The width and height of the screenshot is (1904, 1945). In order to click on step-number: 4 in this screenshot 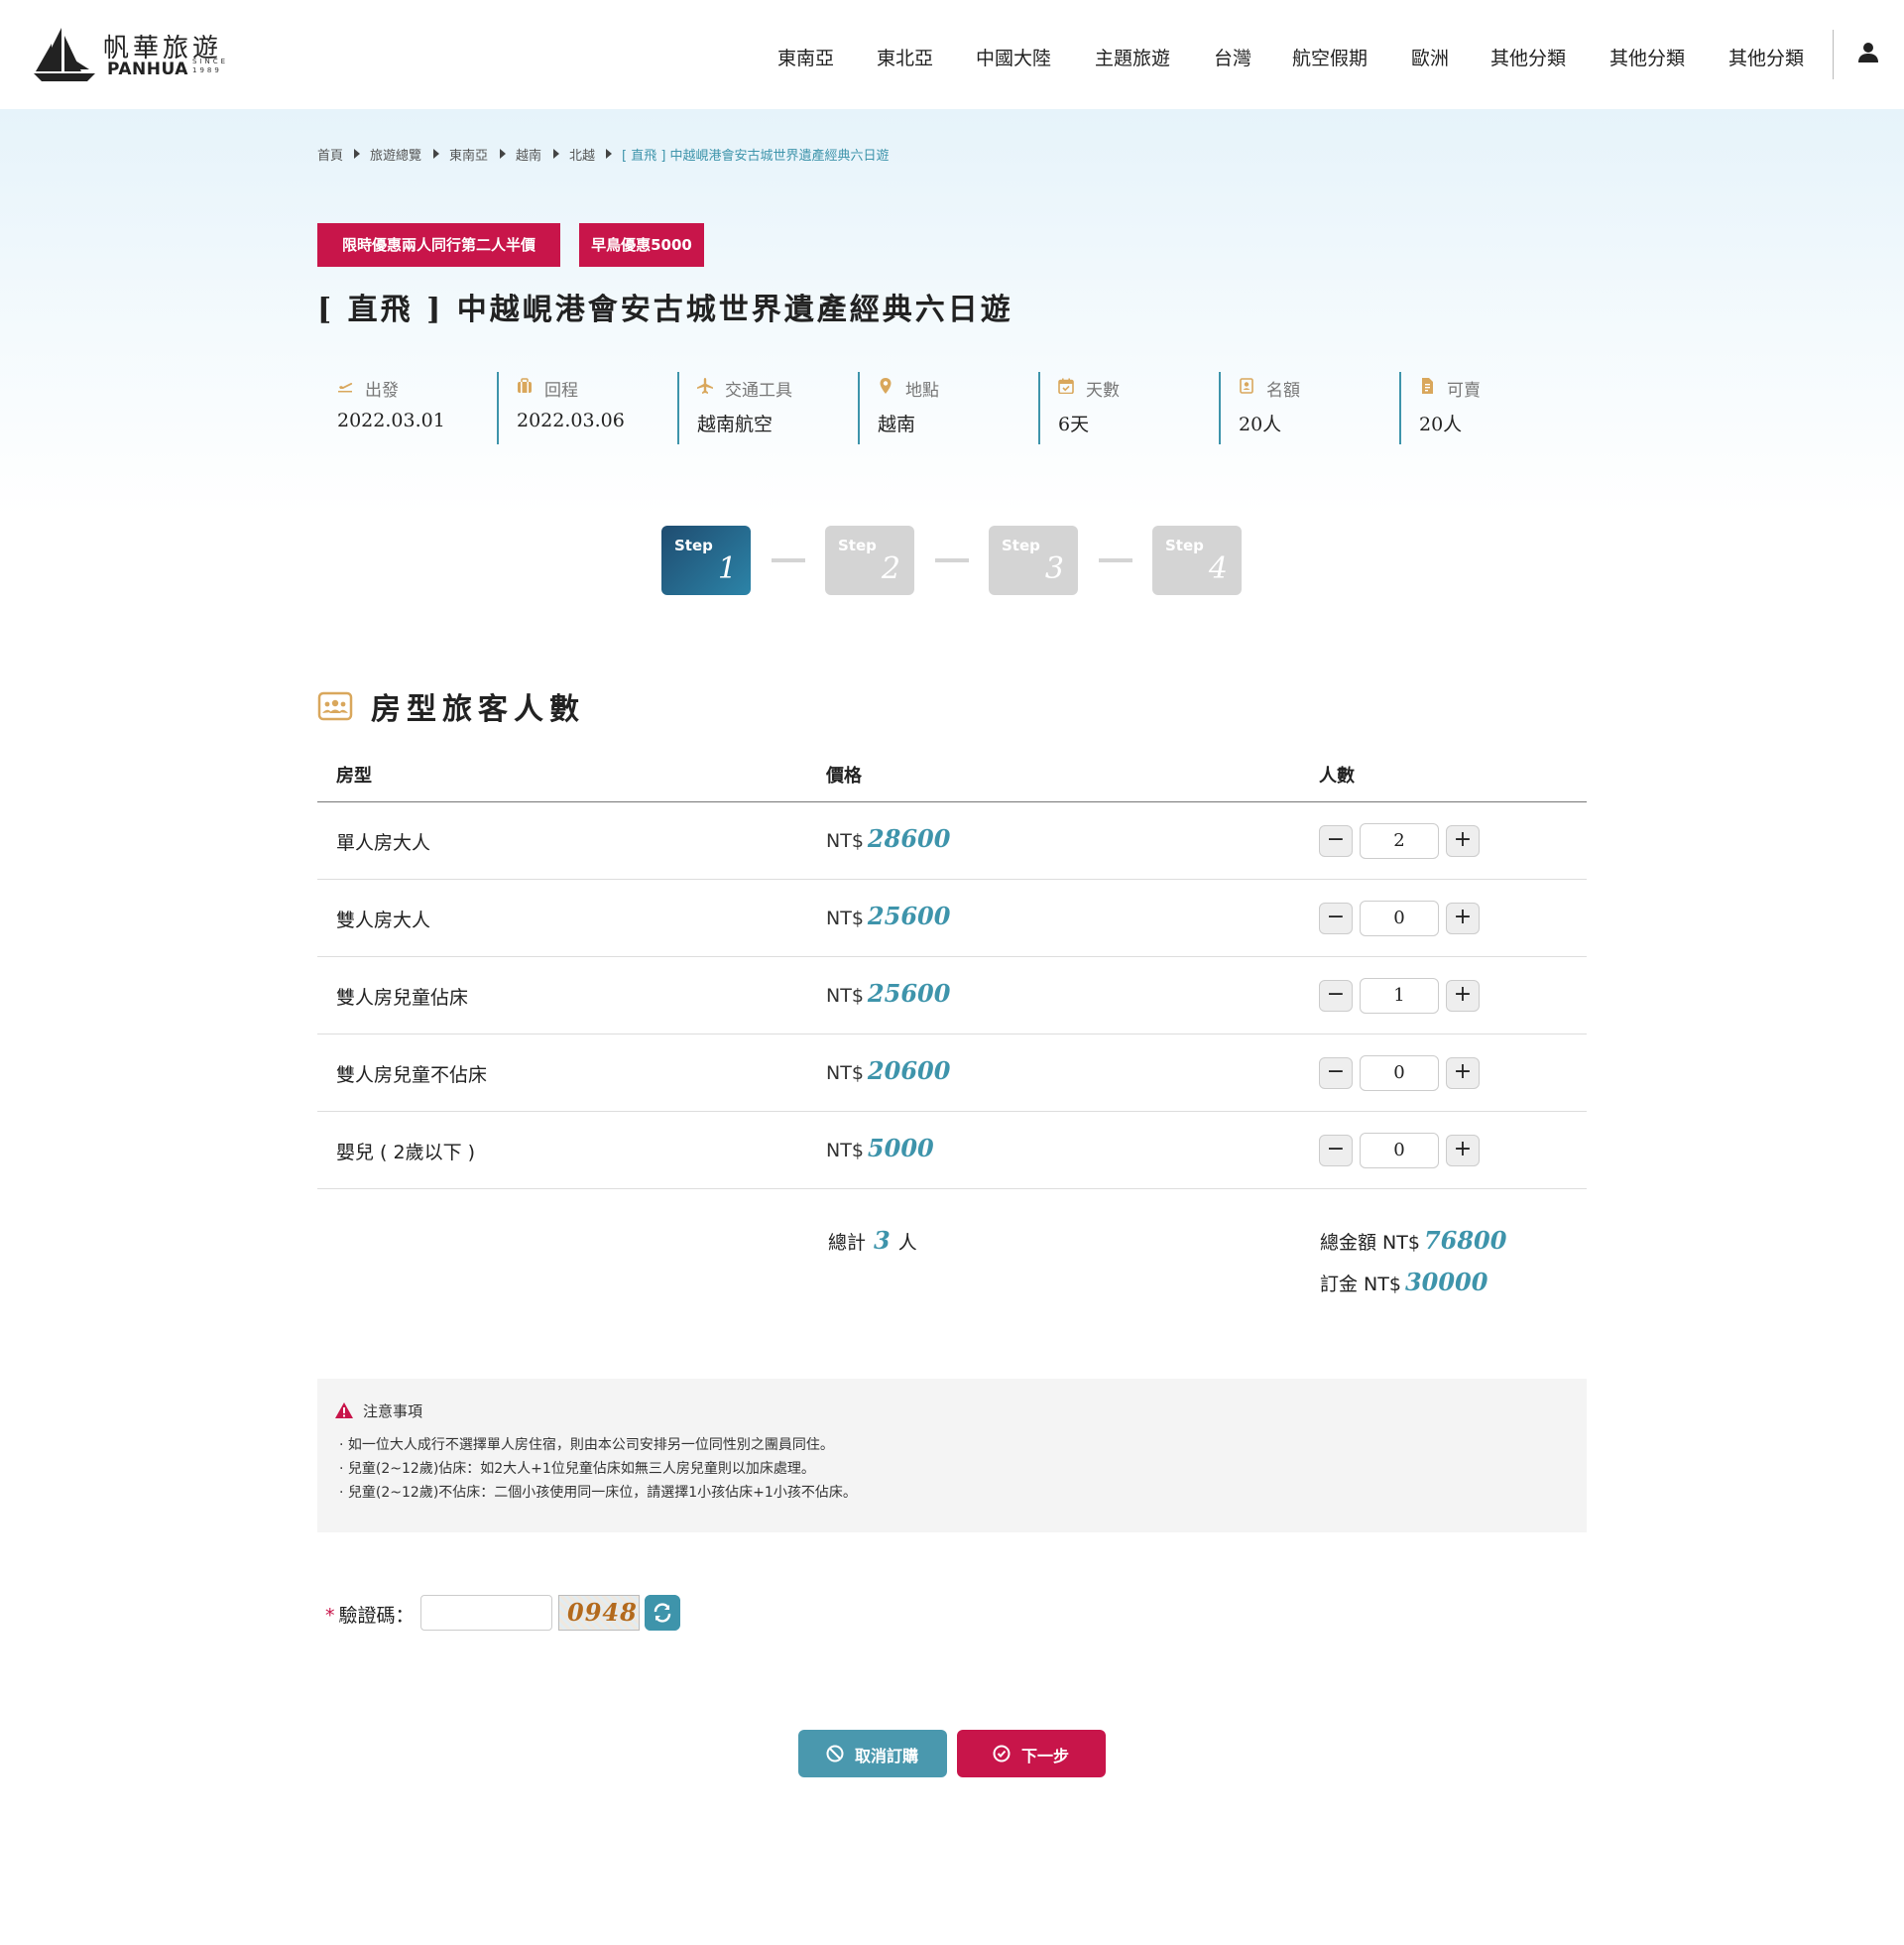, I will do `click(1218, 568)`.